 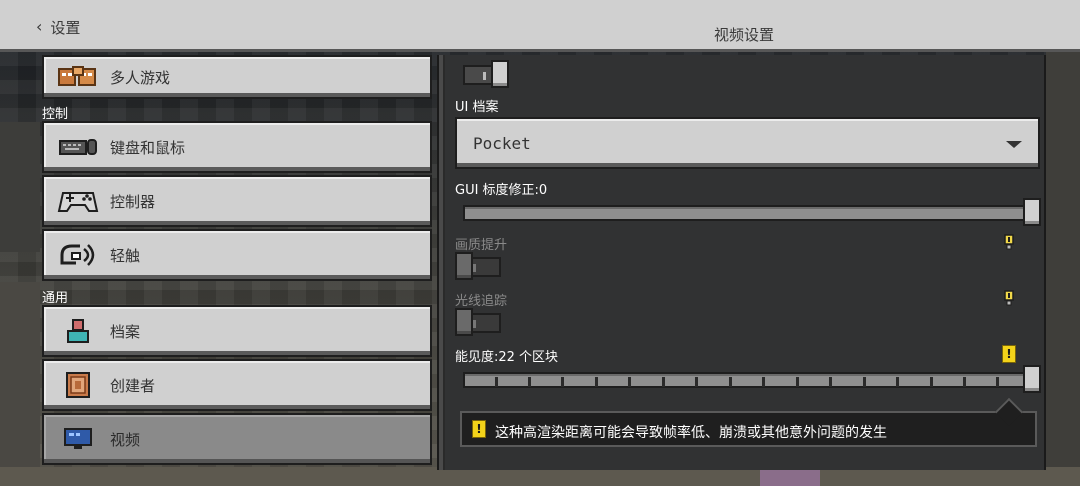 What do you see at coordinates (478, 322) in the screenshot?
I see `raytracing-toggle` at bounding box center [478, 322].